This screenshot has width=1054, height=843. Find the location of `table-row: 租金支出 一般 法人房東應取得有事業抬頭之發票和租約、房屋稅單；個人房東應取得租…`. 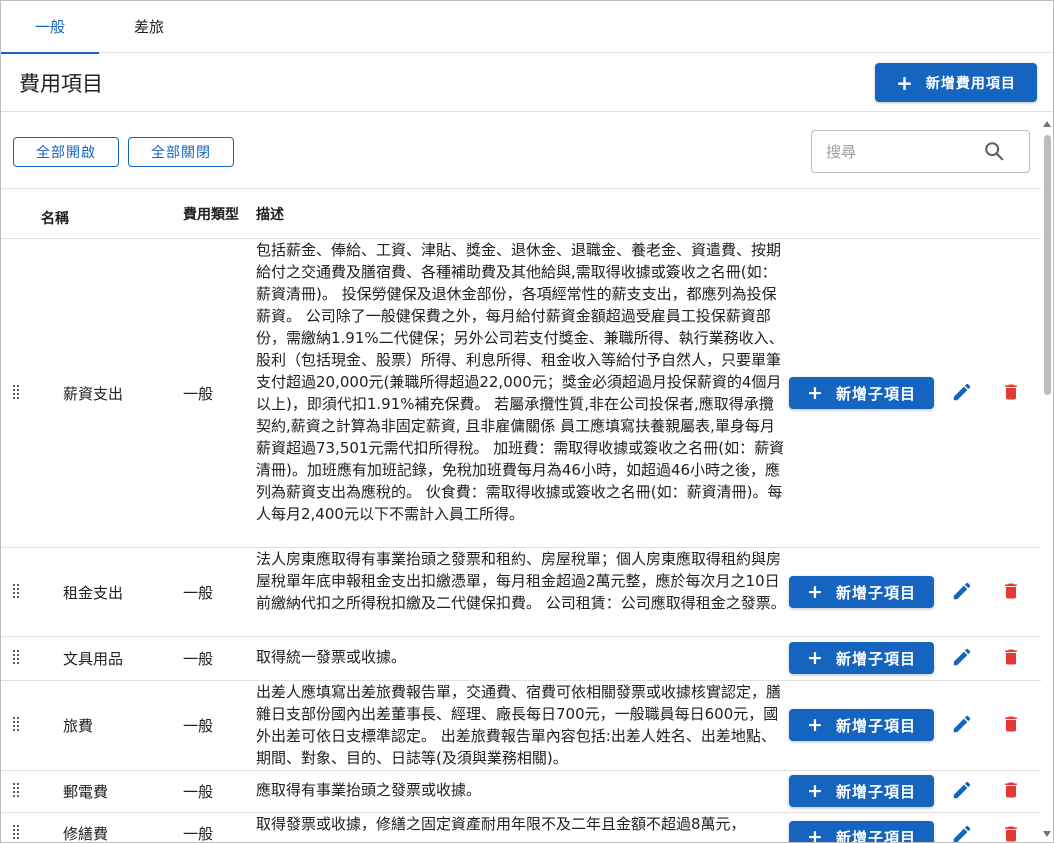

table-row: 租金支出 一般 法人房東應取得有事業抬頭之發票和租約、房屋稅單；個人房東應取得租… is located at coordinates (521, 591).